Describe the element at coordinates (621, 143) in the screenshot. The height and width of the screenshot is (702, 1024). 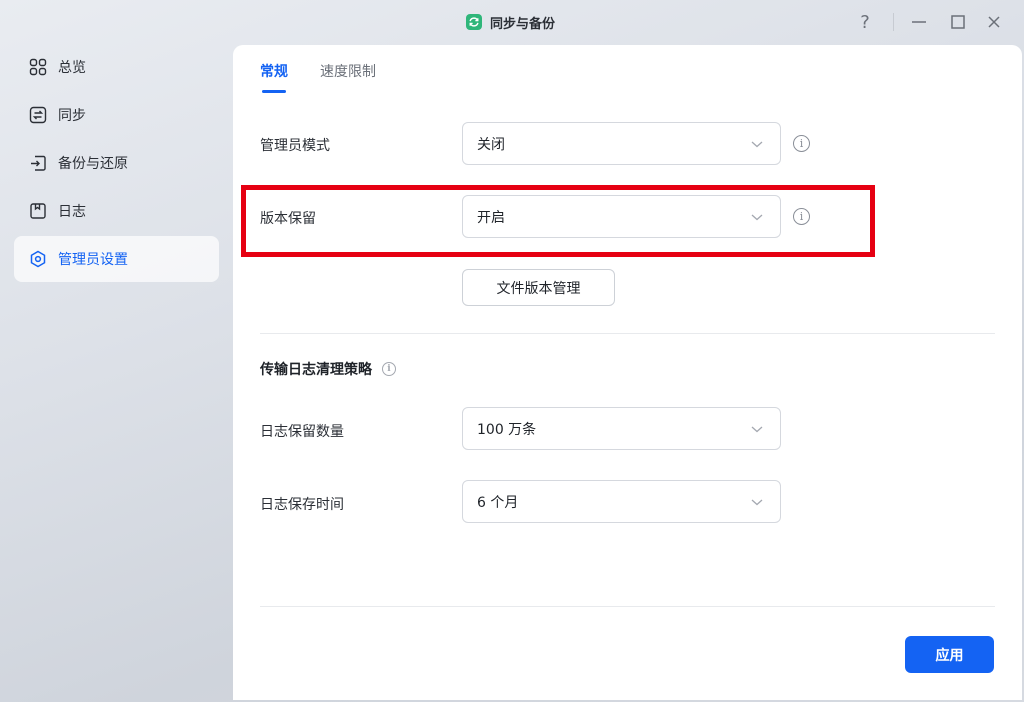
I see `admin-mode-select: 关闭` at that location.